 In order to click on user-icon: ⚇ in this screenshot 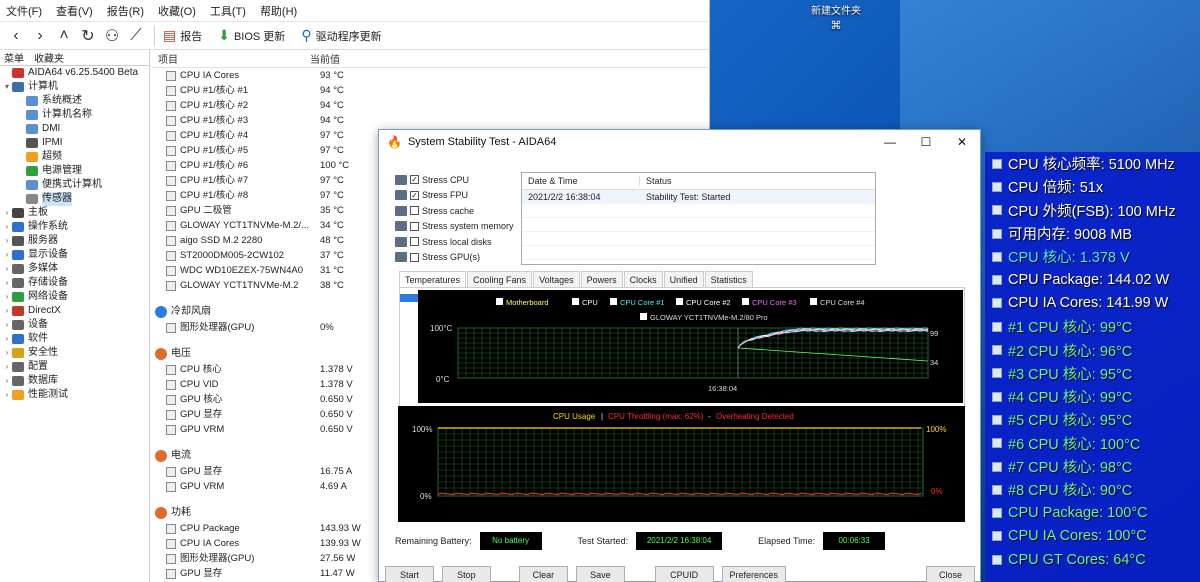, I will do `click(112, 36)`.